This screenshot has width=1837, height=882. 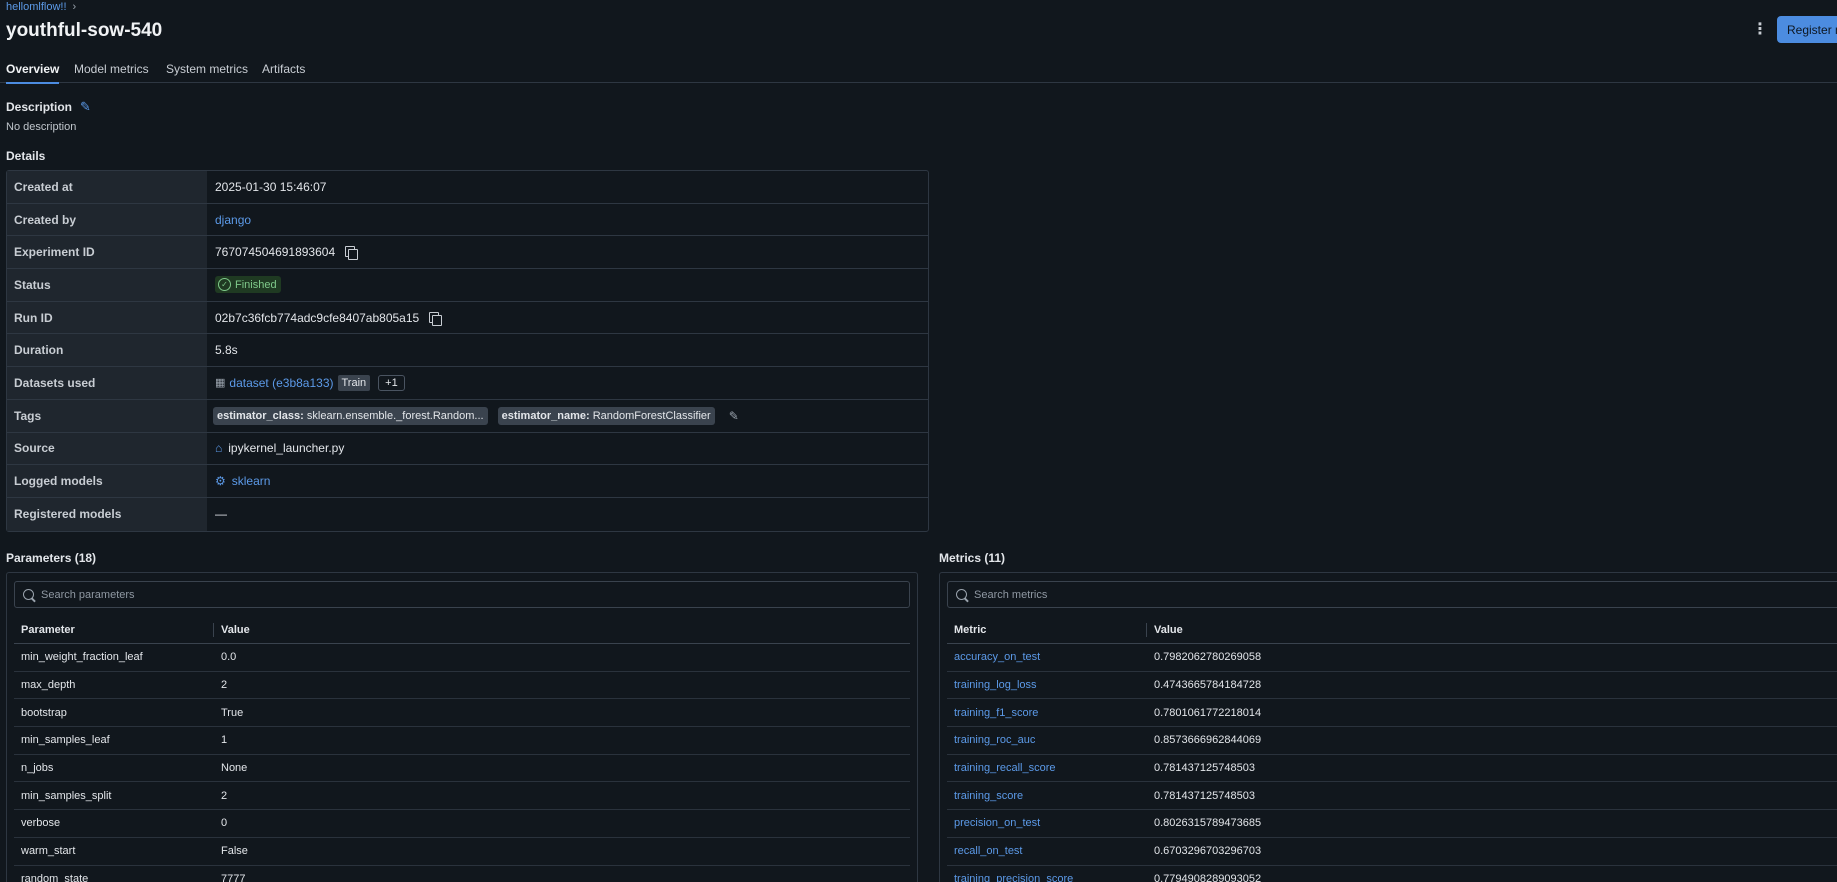 I want to click on parameter-name: warm_start, so click(x=48, y=851).